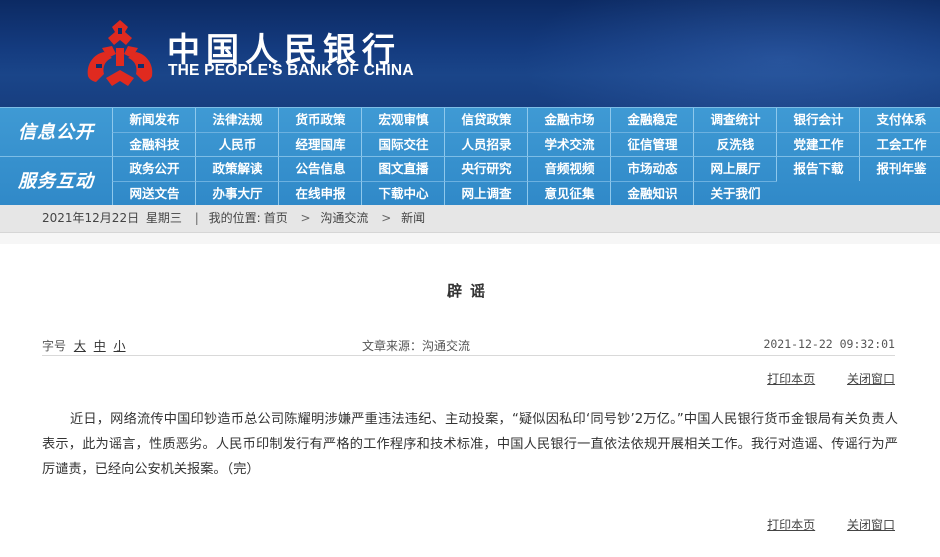 The width and height of the screenshot is (940, 557). What do you see at coordinates (569, 193) in the screenshot?
I see `nav-item-section2_row2-5: 意见征集` at bounding box center [569, 193].